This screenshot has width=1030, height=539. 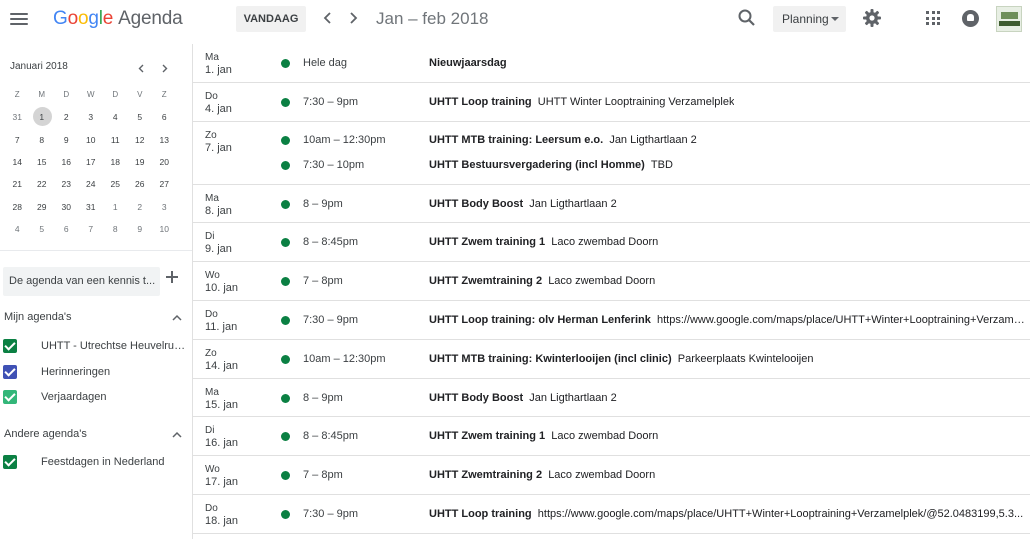 I want to click on event-summary: UHTT Body Boost Jan Ligthartlaan 2, so click(x=523, y=204).